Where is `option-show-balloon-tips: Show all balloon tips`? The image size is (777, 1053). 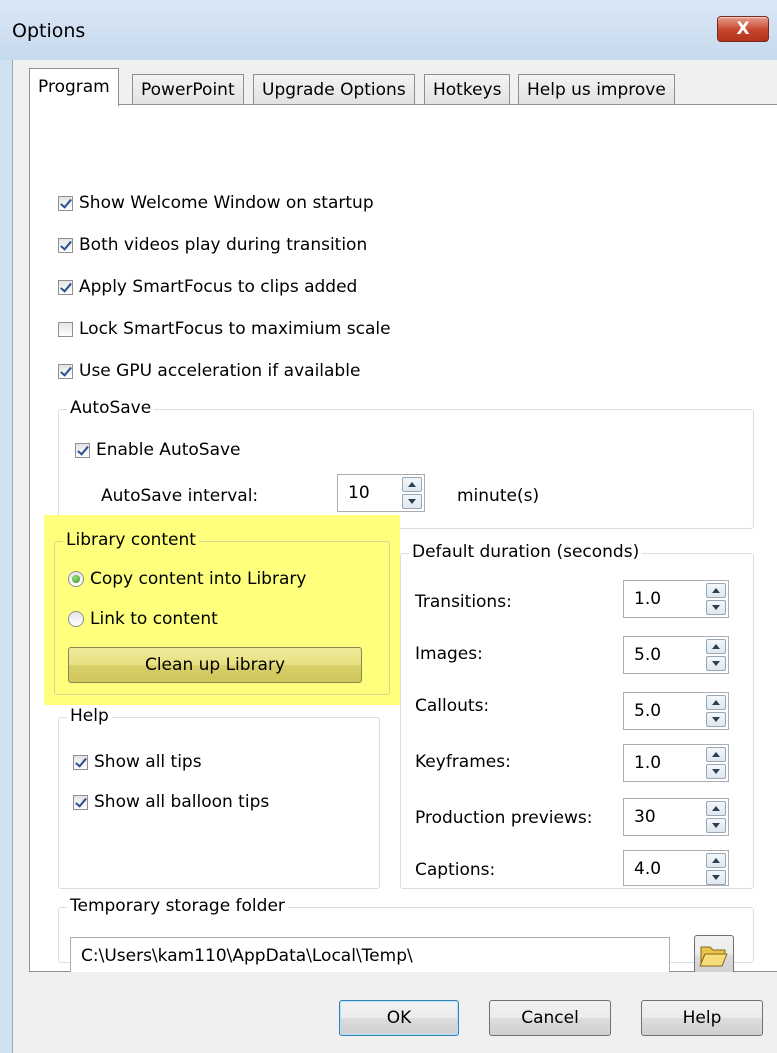
option-show-balloon-tips: Show all balloon tips is located at coordinates (171, 802).